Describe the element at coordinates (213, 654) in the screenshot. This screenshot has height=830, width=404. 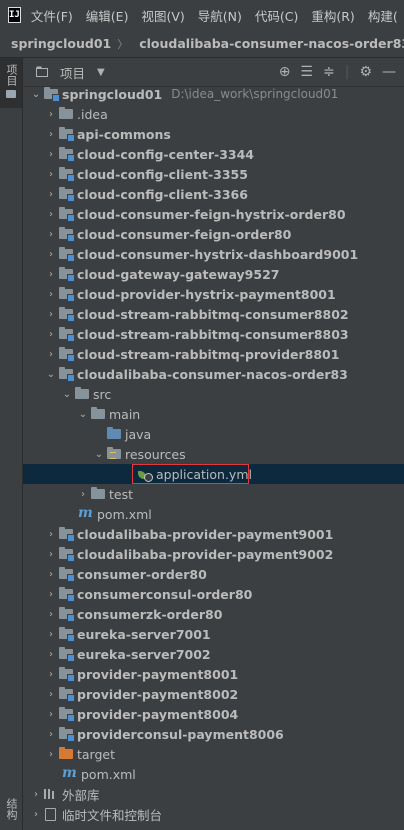
I see `tree-row-module: › eureka-server7002` at that location.